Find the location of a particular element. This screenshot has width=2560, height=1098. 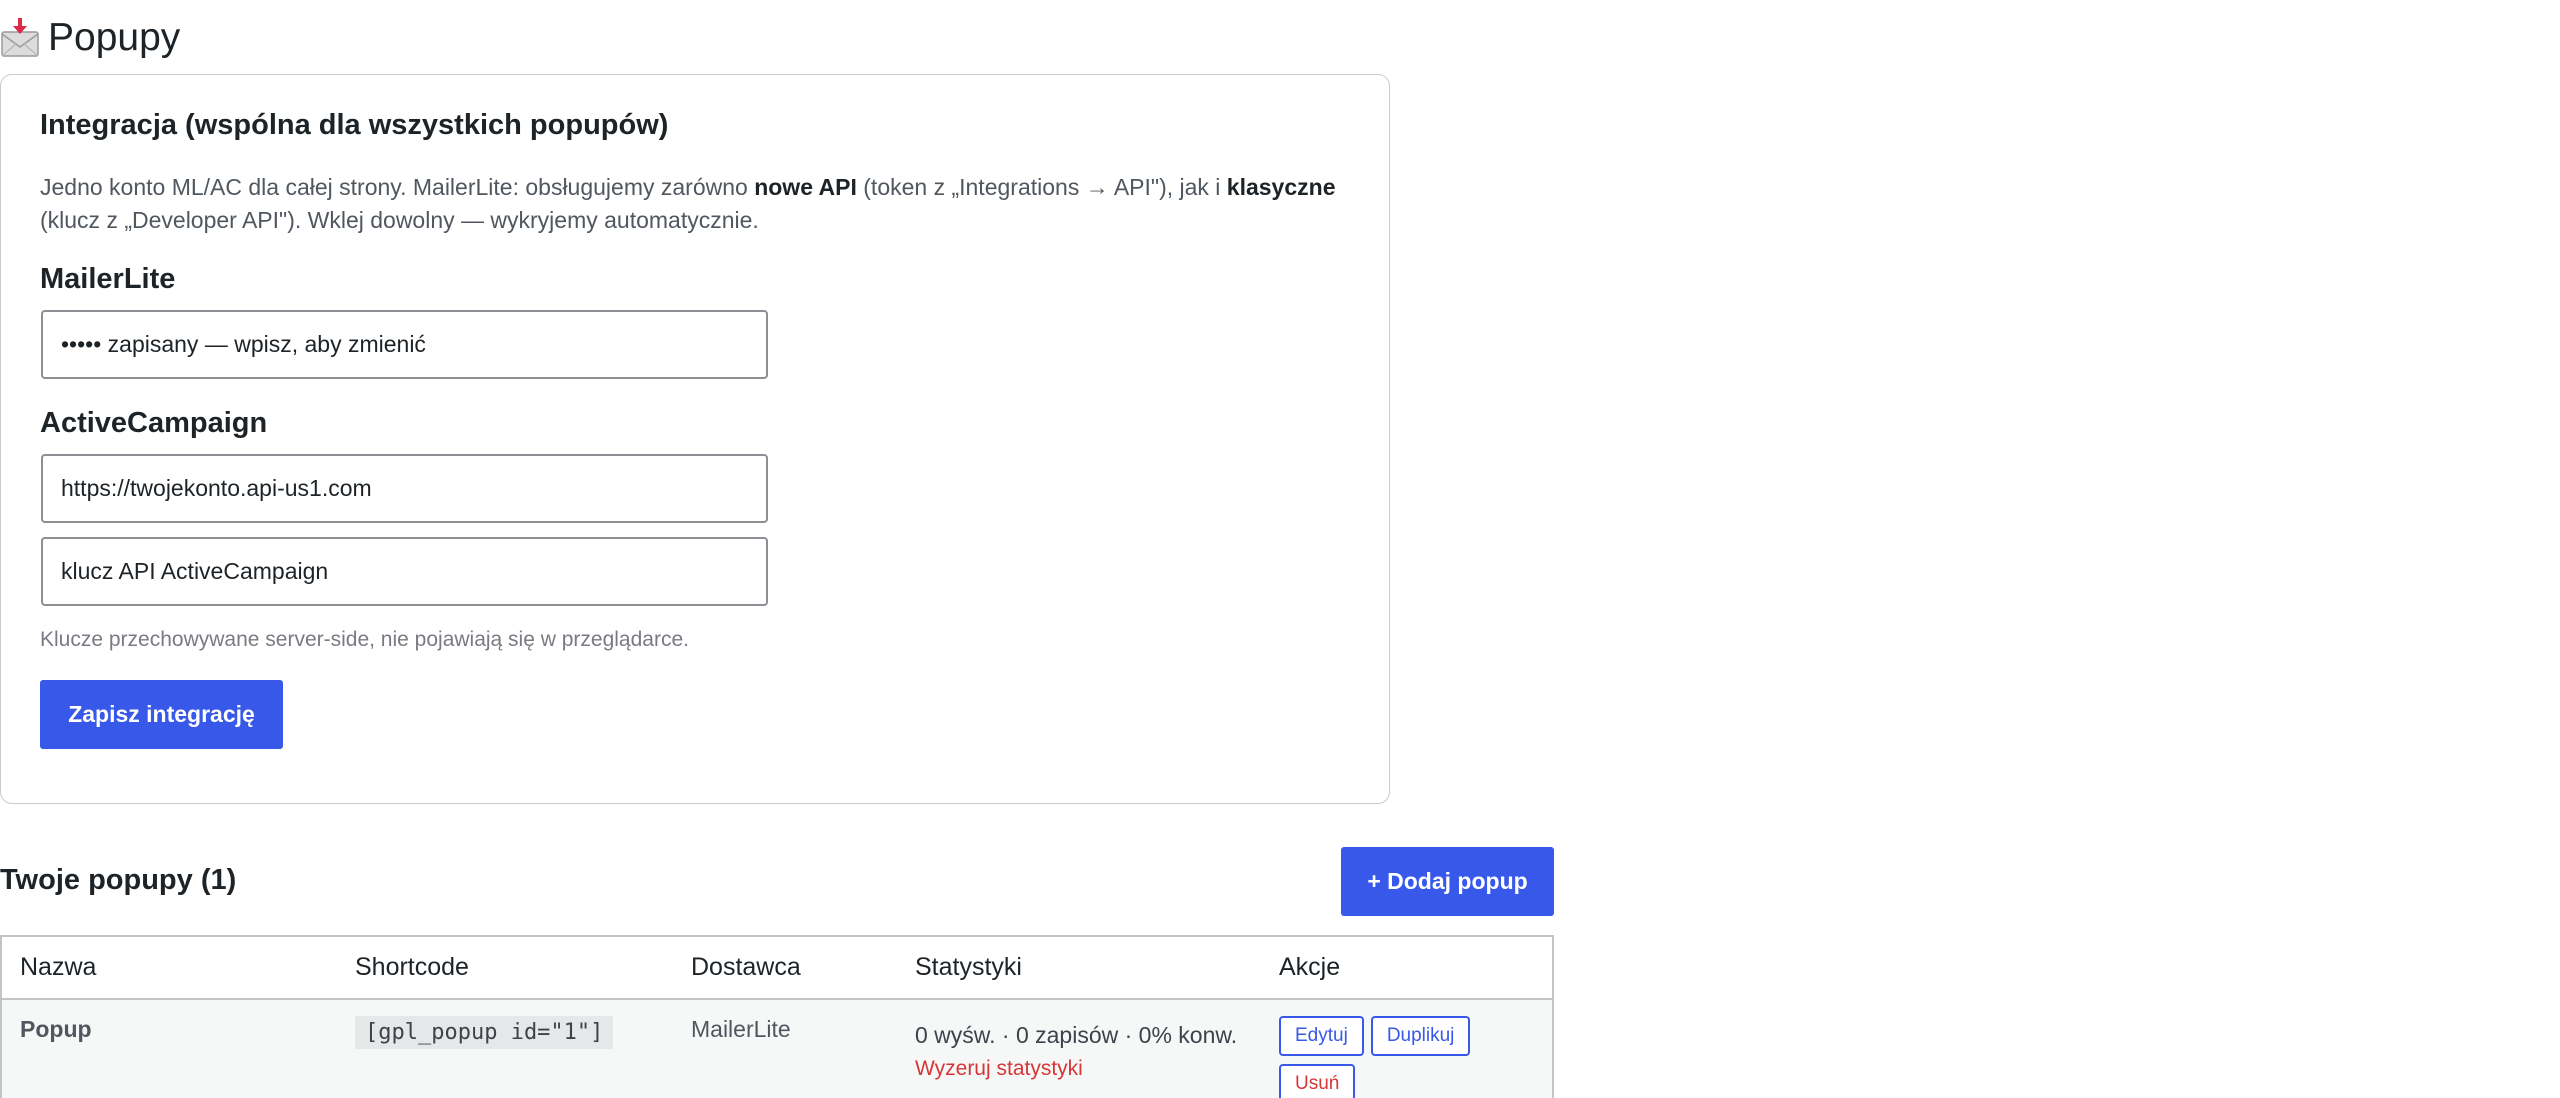

shortcode: [gpl_popup id="1"] is located at coordinates (484, 1032).